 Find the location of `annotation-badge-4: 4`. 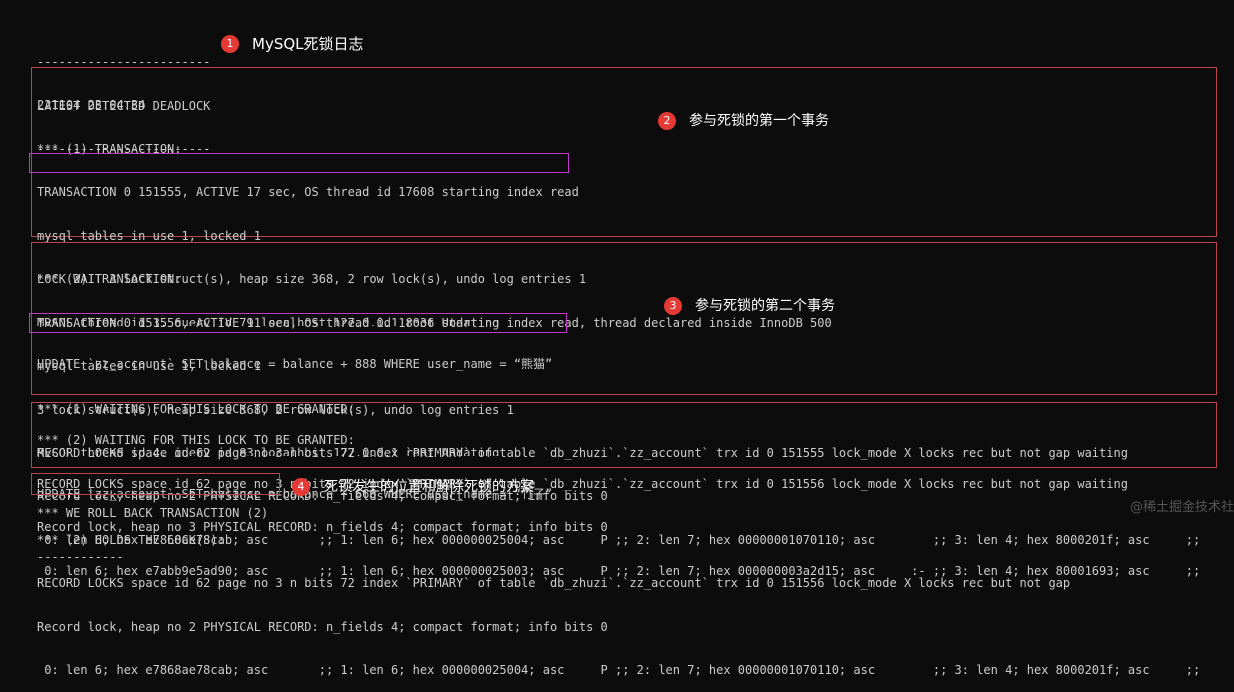

annotation-badge-4: 4 is located at coordinates (301, 487).